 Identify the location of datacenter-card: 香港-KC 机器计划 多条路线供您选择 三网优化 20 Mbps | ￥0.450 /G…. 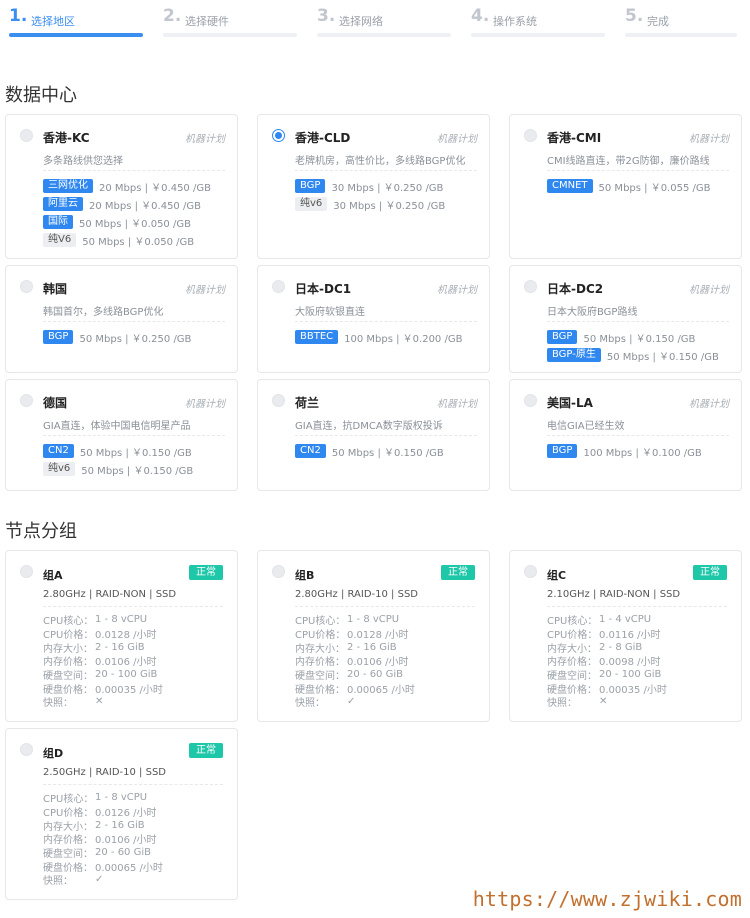
(121, 186).